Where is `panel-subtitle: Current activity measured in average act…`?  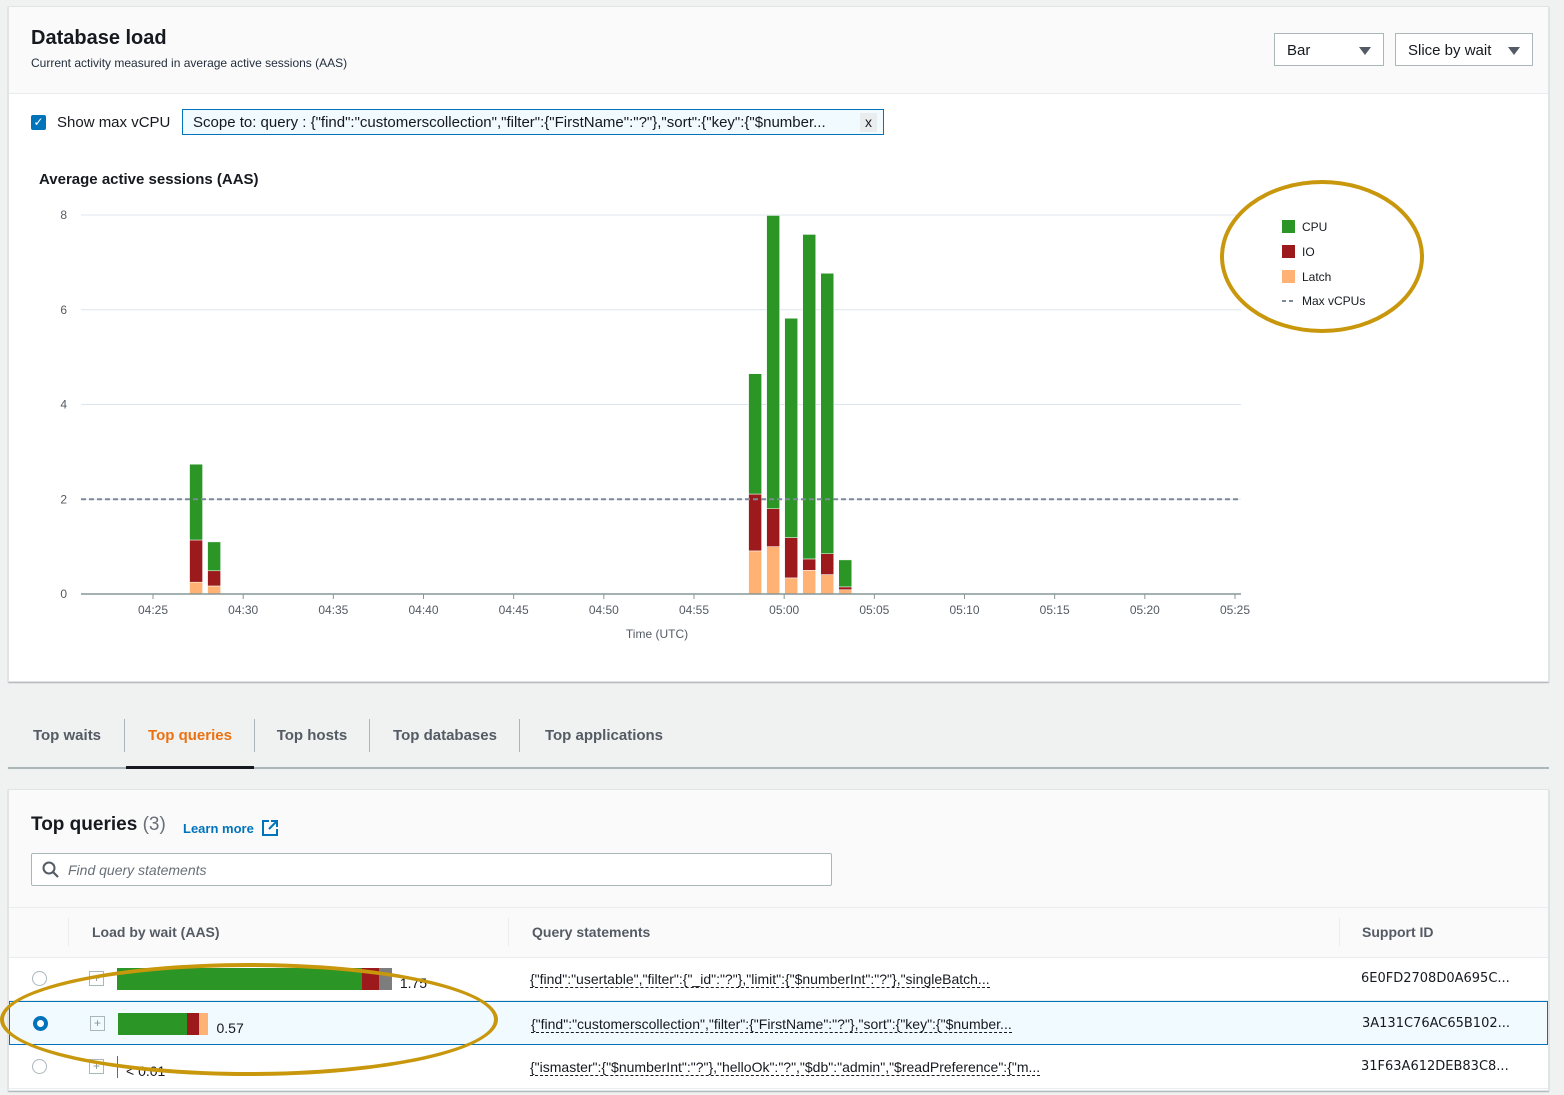
panel-subtitle: Current activity measured in average act… is located at coordinates (189, 63).